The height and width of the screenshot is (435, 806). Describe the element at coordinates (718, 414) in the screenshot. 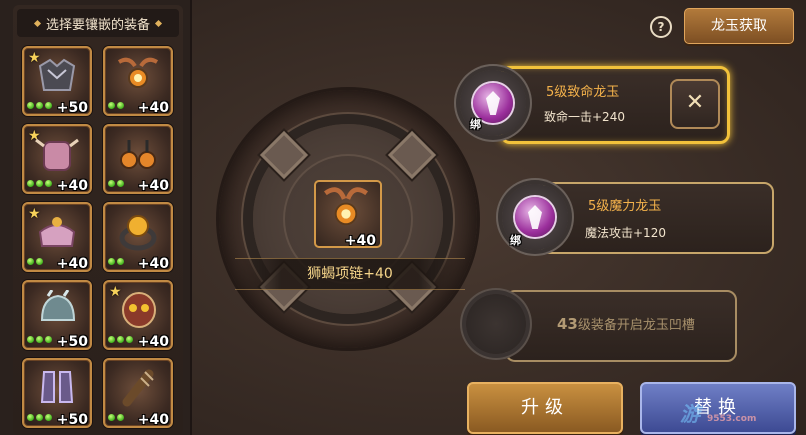

I see `site-watermark: 游 9553.com` at that location.